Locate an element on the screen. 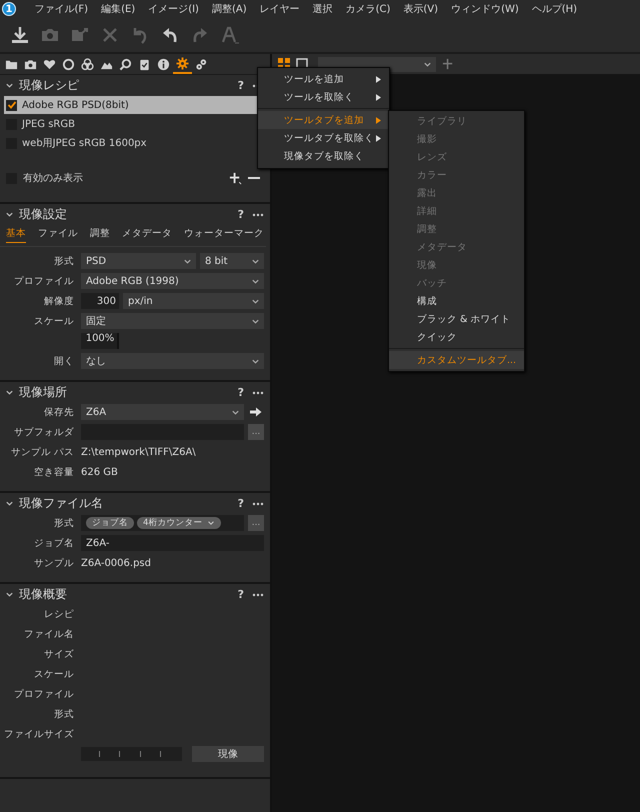 Image resolution: width=640 pixels, height=812 pixels. heart-icon is located at coordinates (49, 64).